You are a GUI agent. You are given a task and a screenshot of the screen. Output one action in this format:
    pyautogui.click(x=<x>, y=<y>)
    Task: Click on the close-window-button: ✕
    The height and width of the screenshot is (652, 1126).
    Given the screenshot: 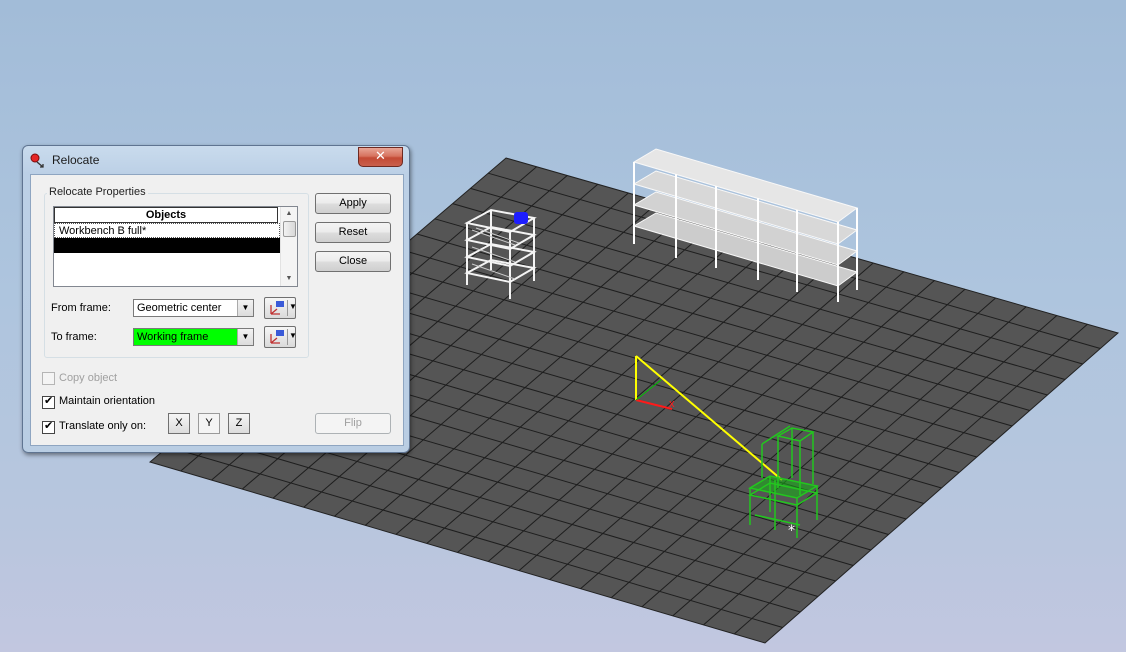 What is the action you would take?
    pyautogui.click(x=380, y=157)
    